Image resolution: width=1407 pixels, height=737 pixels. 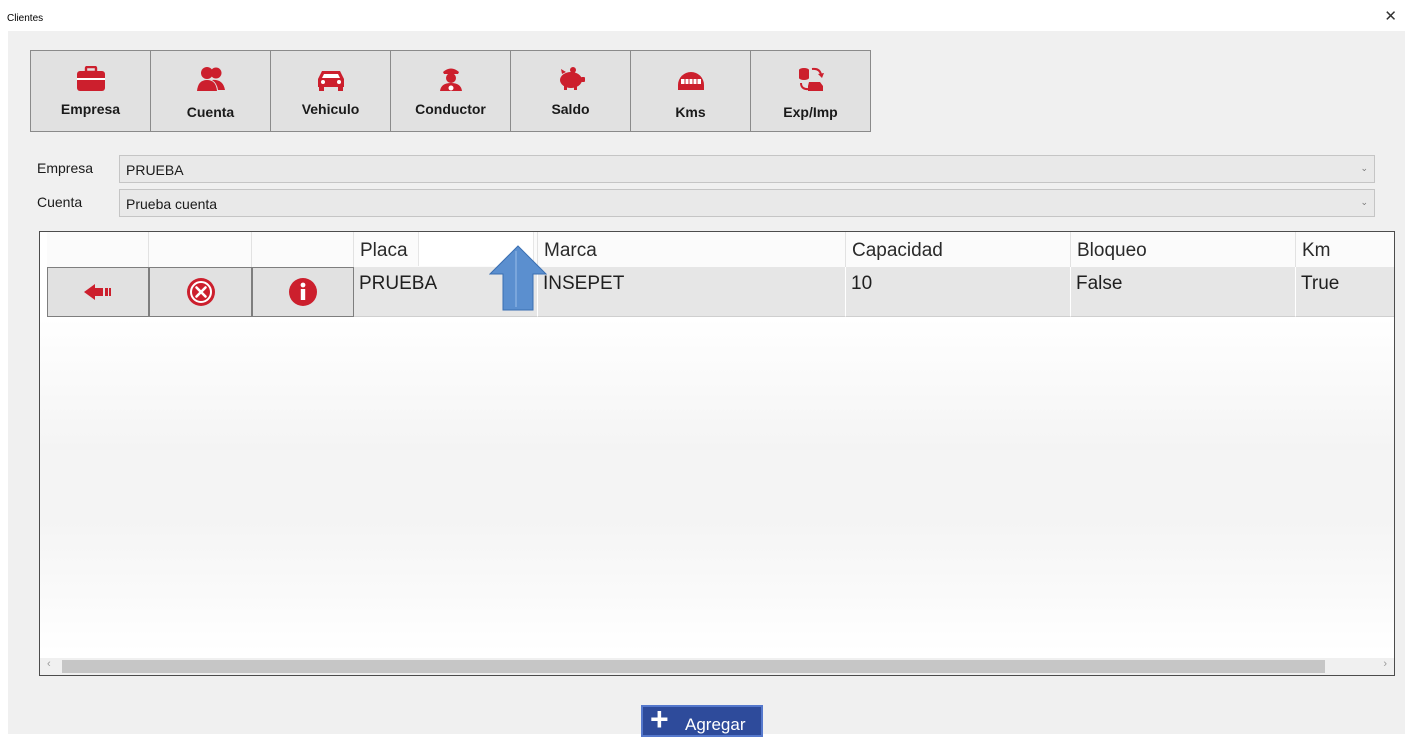 What do you see at coordinates (172, 204) in the screenshot?
I see `cuenta-select-value: Prueba cuenta` at bounding box center [172, 204].